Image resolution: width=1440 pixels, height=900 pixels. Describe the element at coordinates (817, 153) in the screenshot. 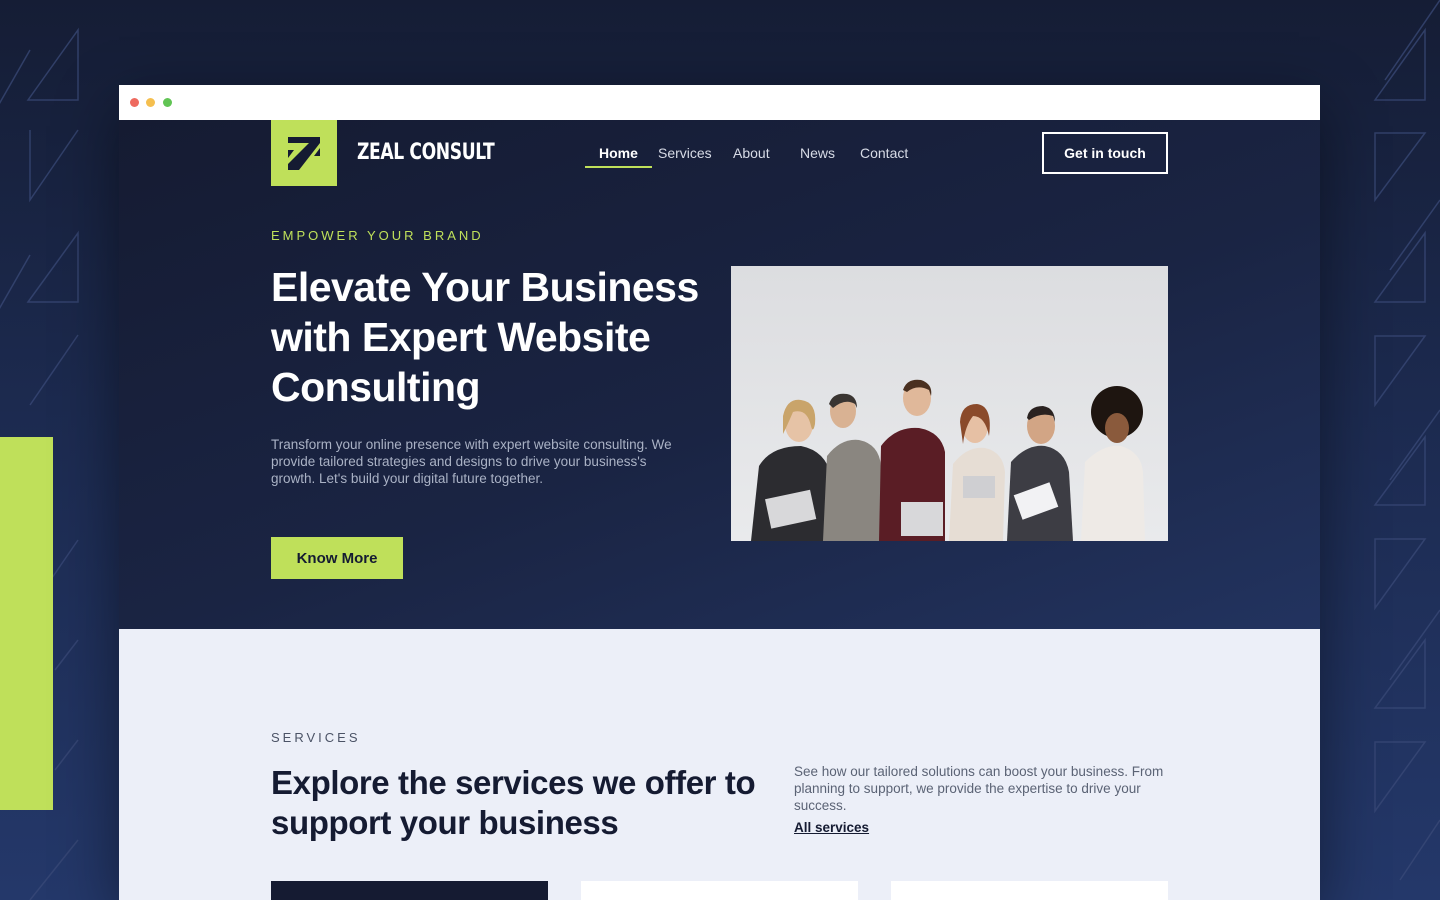

I see `nav-news: News` at that location.